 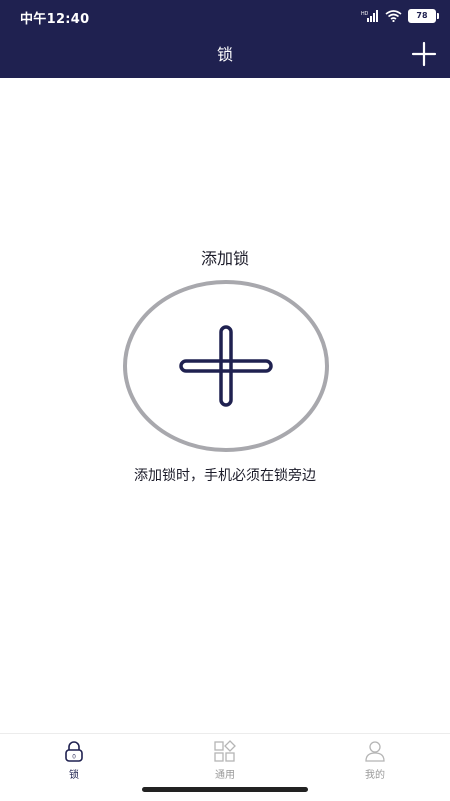 I want to click on app-header: 中午12:40 HD 78 锁, so click(x=225, y=39).